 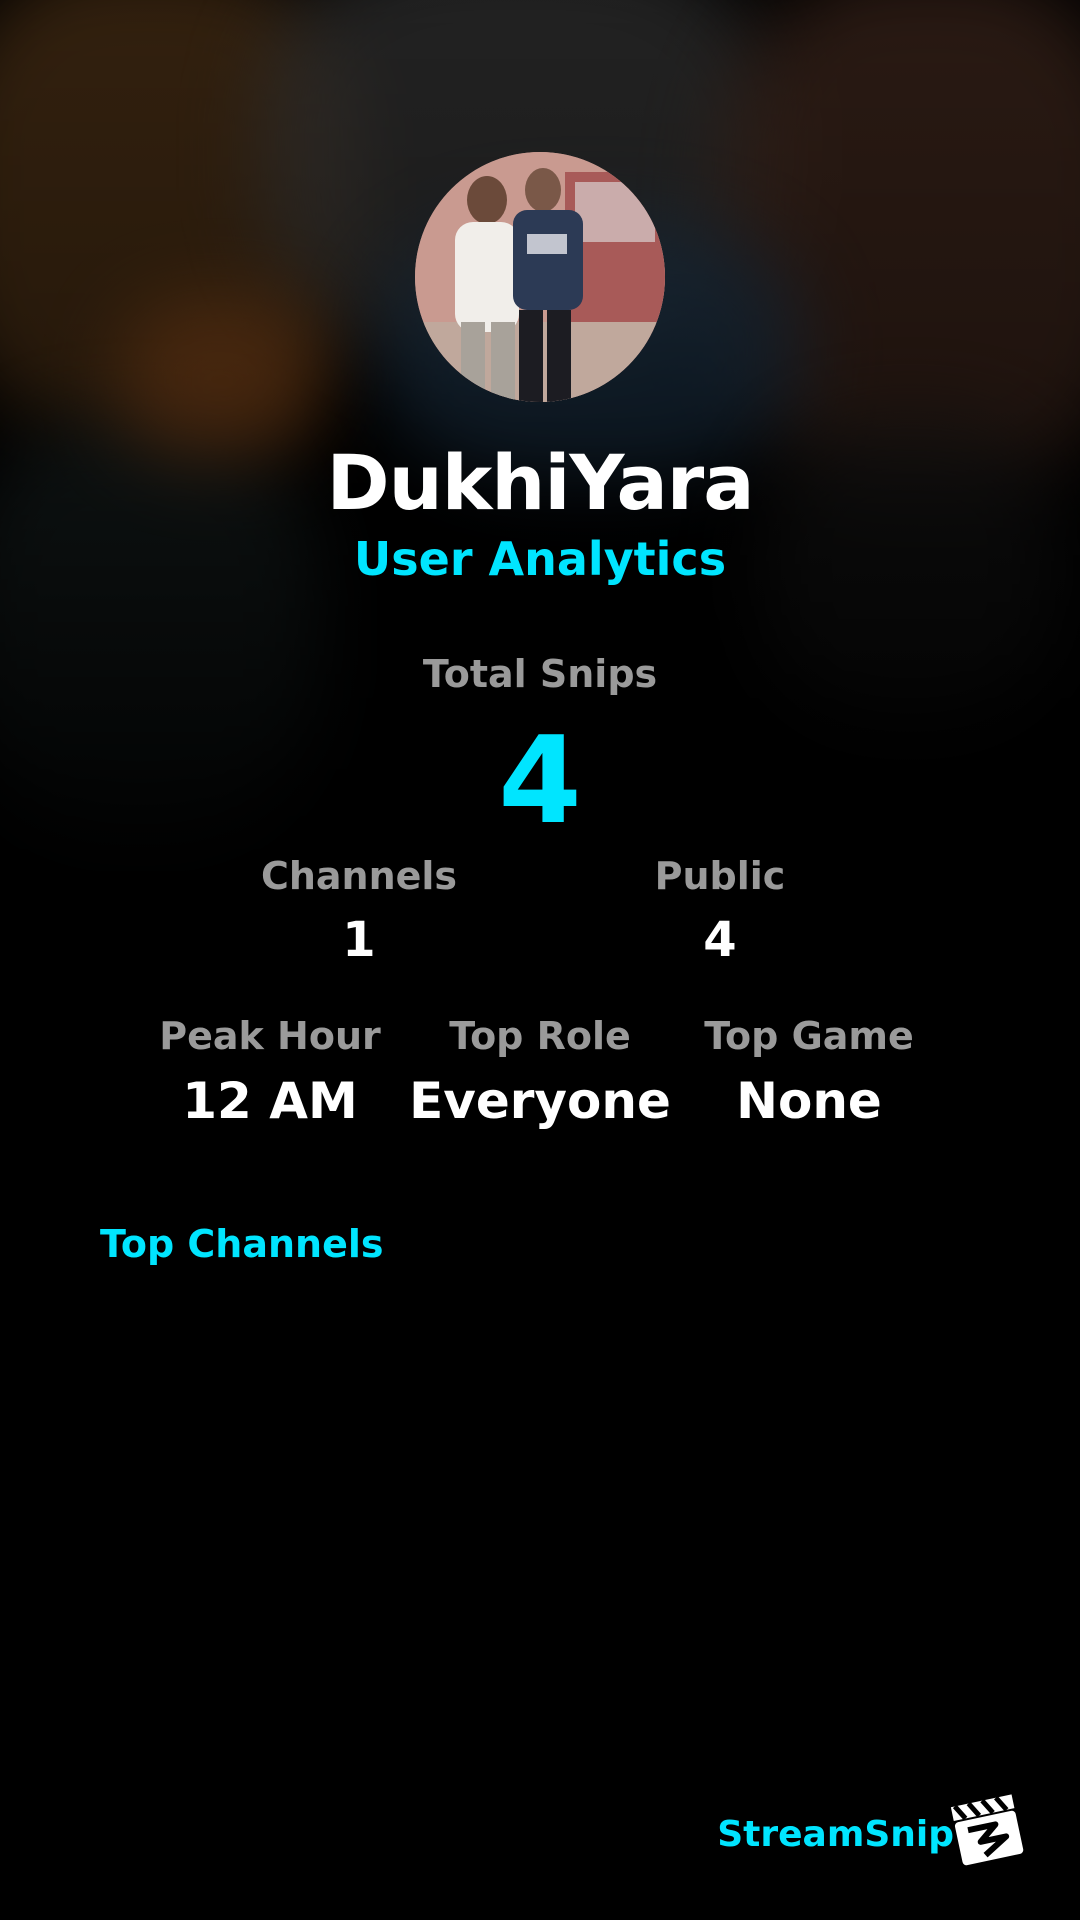 What do you see at coordinates (809, 1101) in the screenshot?
I see `top-game-value: None` at bounding box center [809, 1101].